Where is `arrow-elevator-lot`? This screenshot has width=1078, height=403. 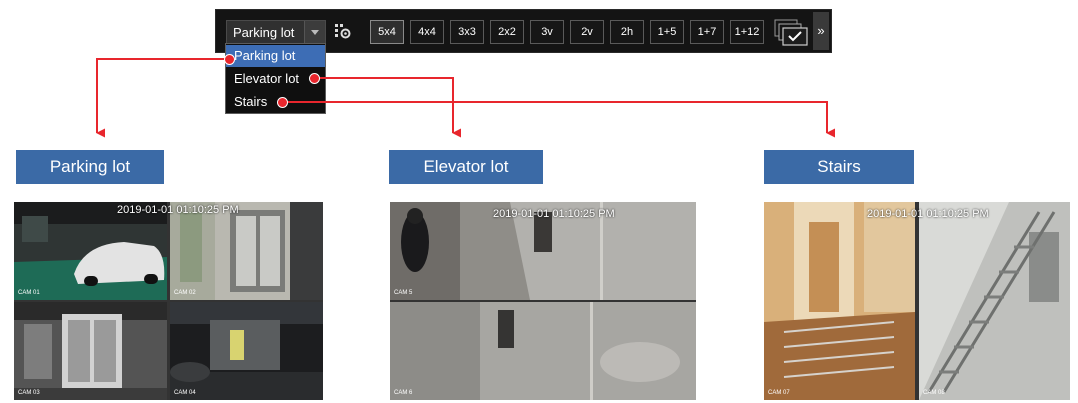
arrow-elevator-lot is located at coordinates (388, 107).